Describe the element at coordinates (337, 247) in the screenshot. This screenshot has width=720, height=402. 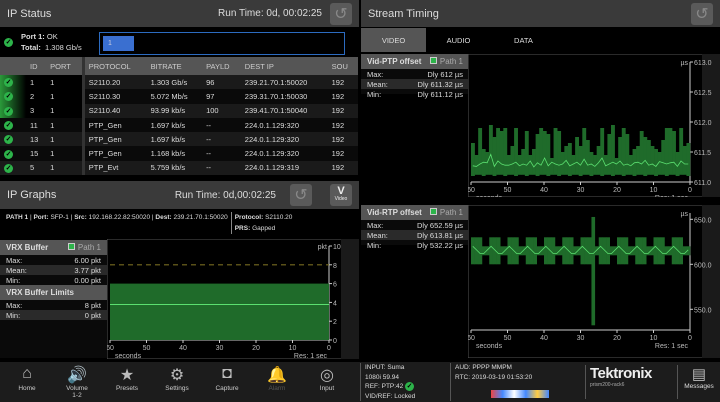
I see `y-tick-label: 10` at that location.